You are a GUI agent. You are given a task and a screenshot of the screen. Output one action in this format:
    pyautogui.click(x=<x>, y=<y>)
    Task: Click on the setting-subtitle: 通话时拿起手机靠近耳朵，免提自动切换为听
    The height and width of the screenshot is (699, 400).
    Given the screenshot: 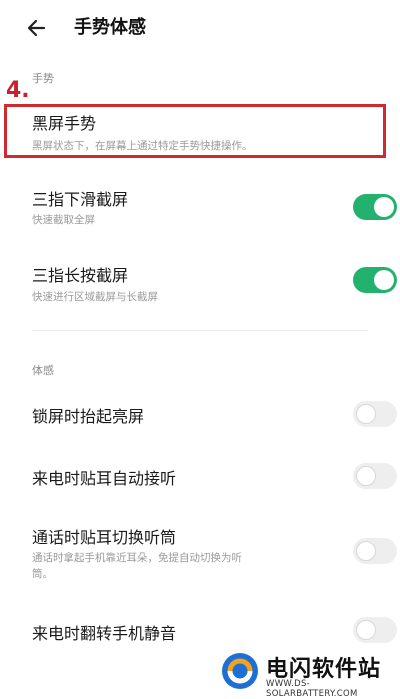 What is the action you would take?
    pyautogui.click(x=137, y=558)
    